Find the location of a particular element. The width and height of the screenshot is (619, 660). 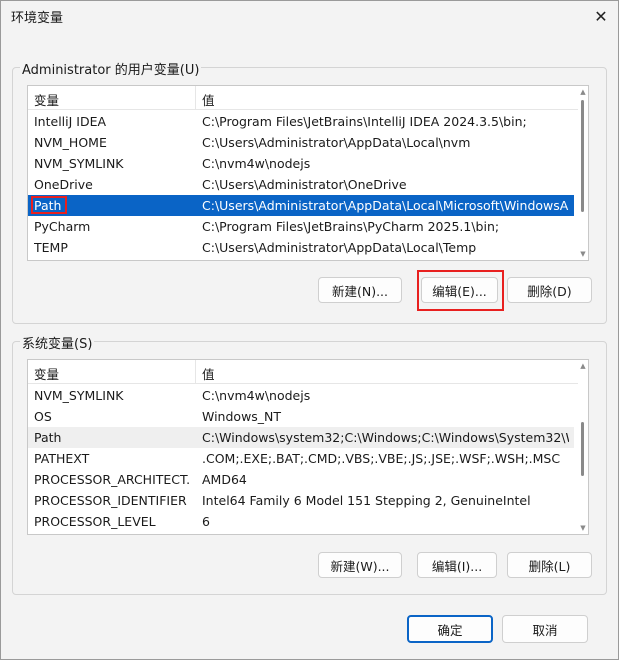

user-list-header: 变量 值 is located at coordinates (308, 98).